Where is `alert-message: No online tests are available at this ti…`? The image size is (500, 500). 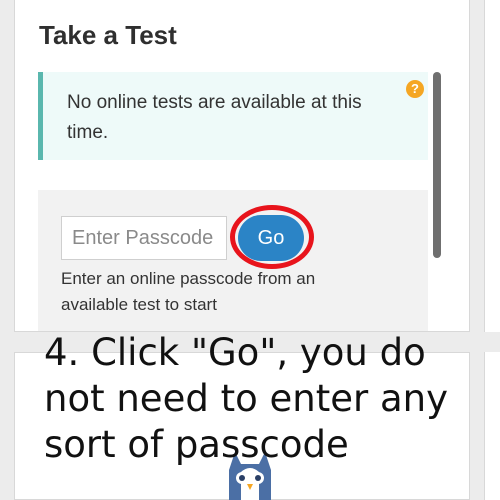
alert-message: No online tests are available at this ti… is located at coordinates (214, 117).